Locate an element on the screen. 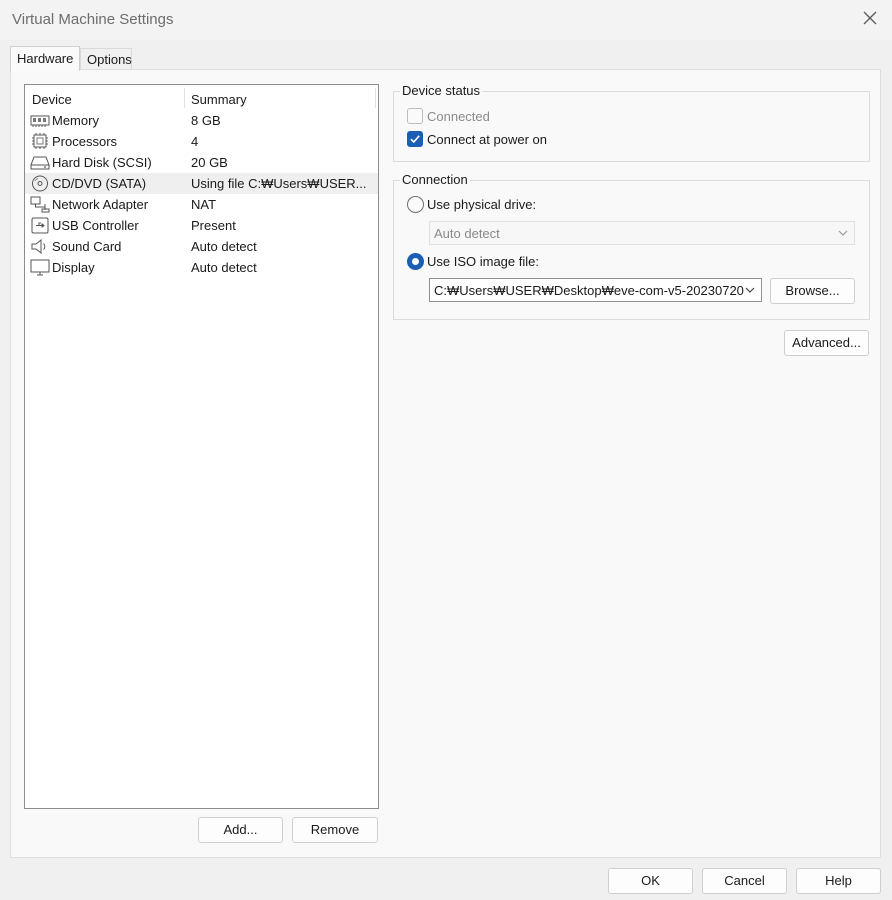 The width and height of the screenshot is (892, 900). connected-label: Connected is located at coordinates (458, 116).